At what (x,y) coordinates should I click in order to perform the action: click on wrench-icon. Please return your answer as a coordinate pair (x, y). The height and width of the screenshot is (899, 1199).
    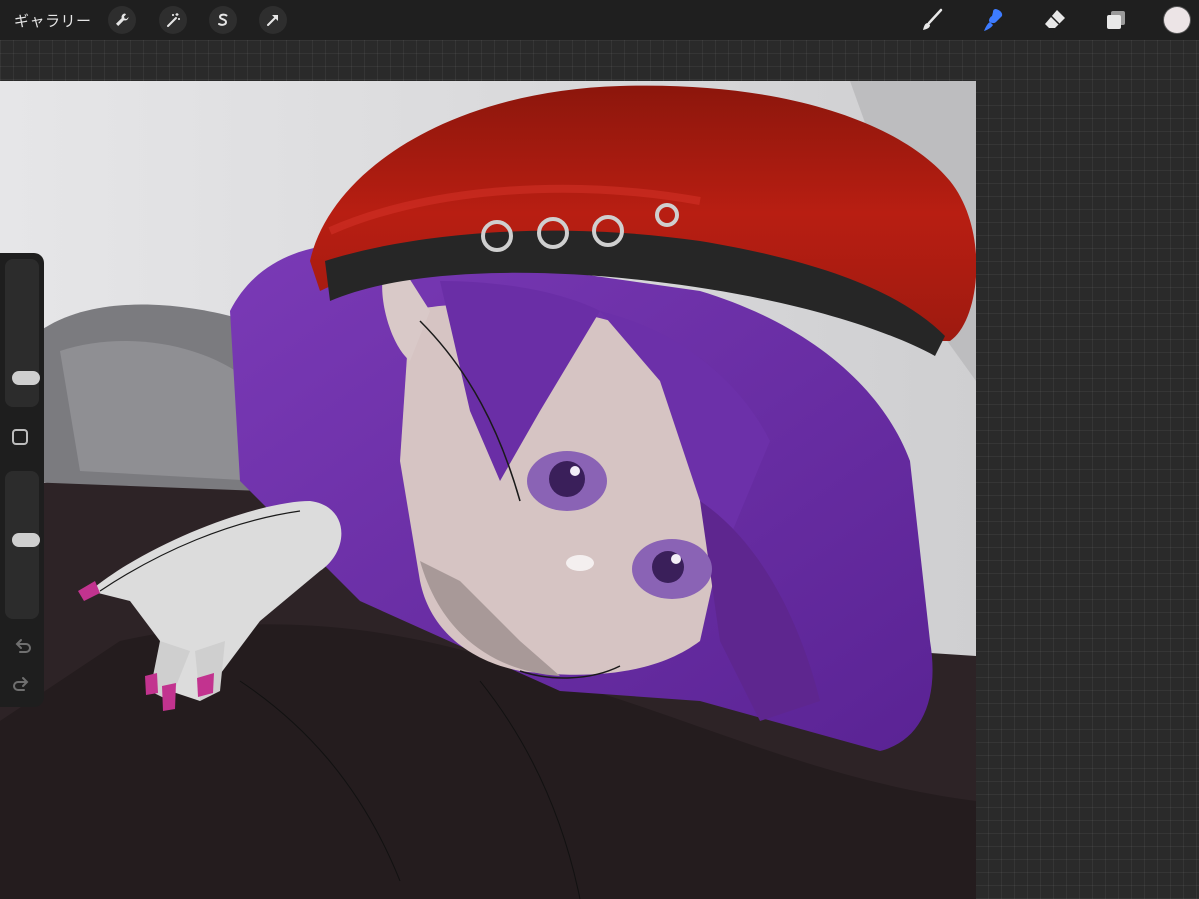
    Looking at the image, I should click on (122, 19).